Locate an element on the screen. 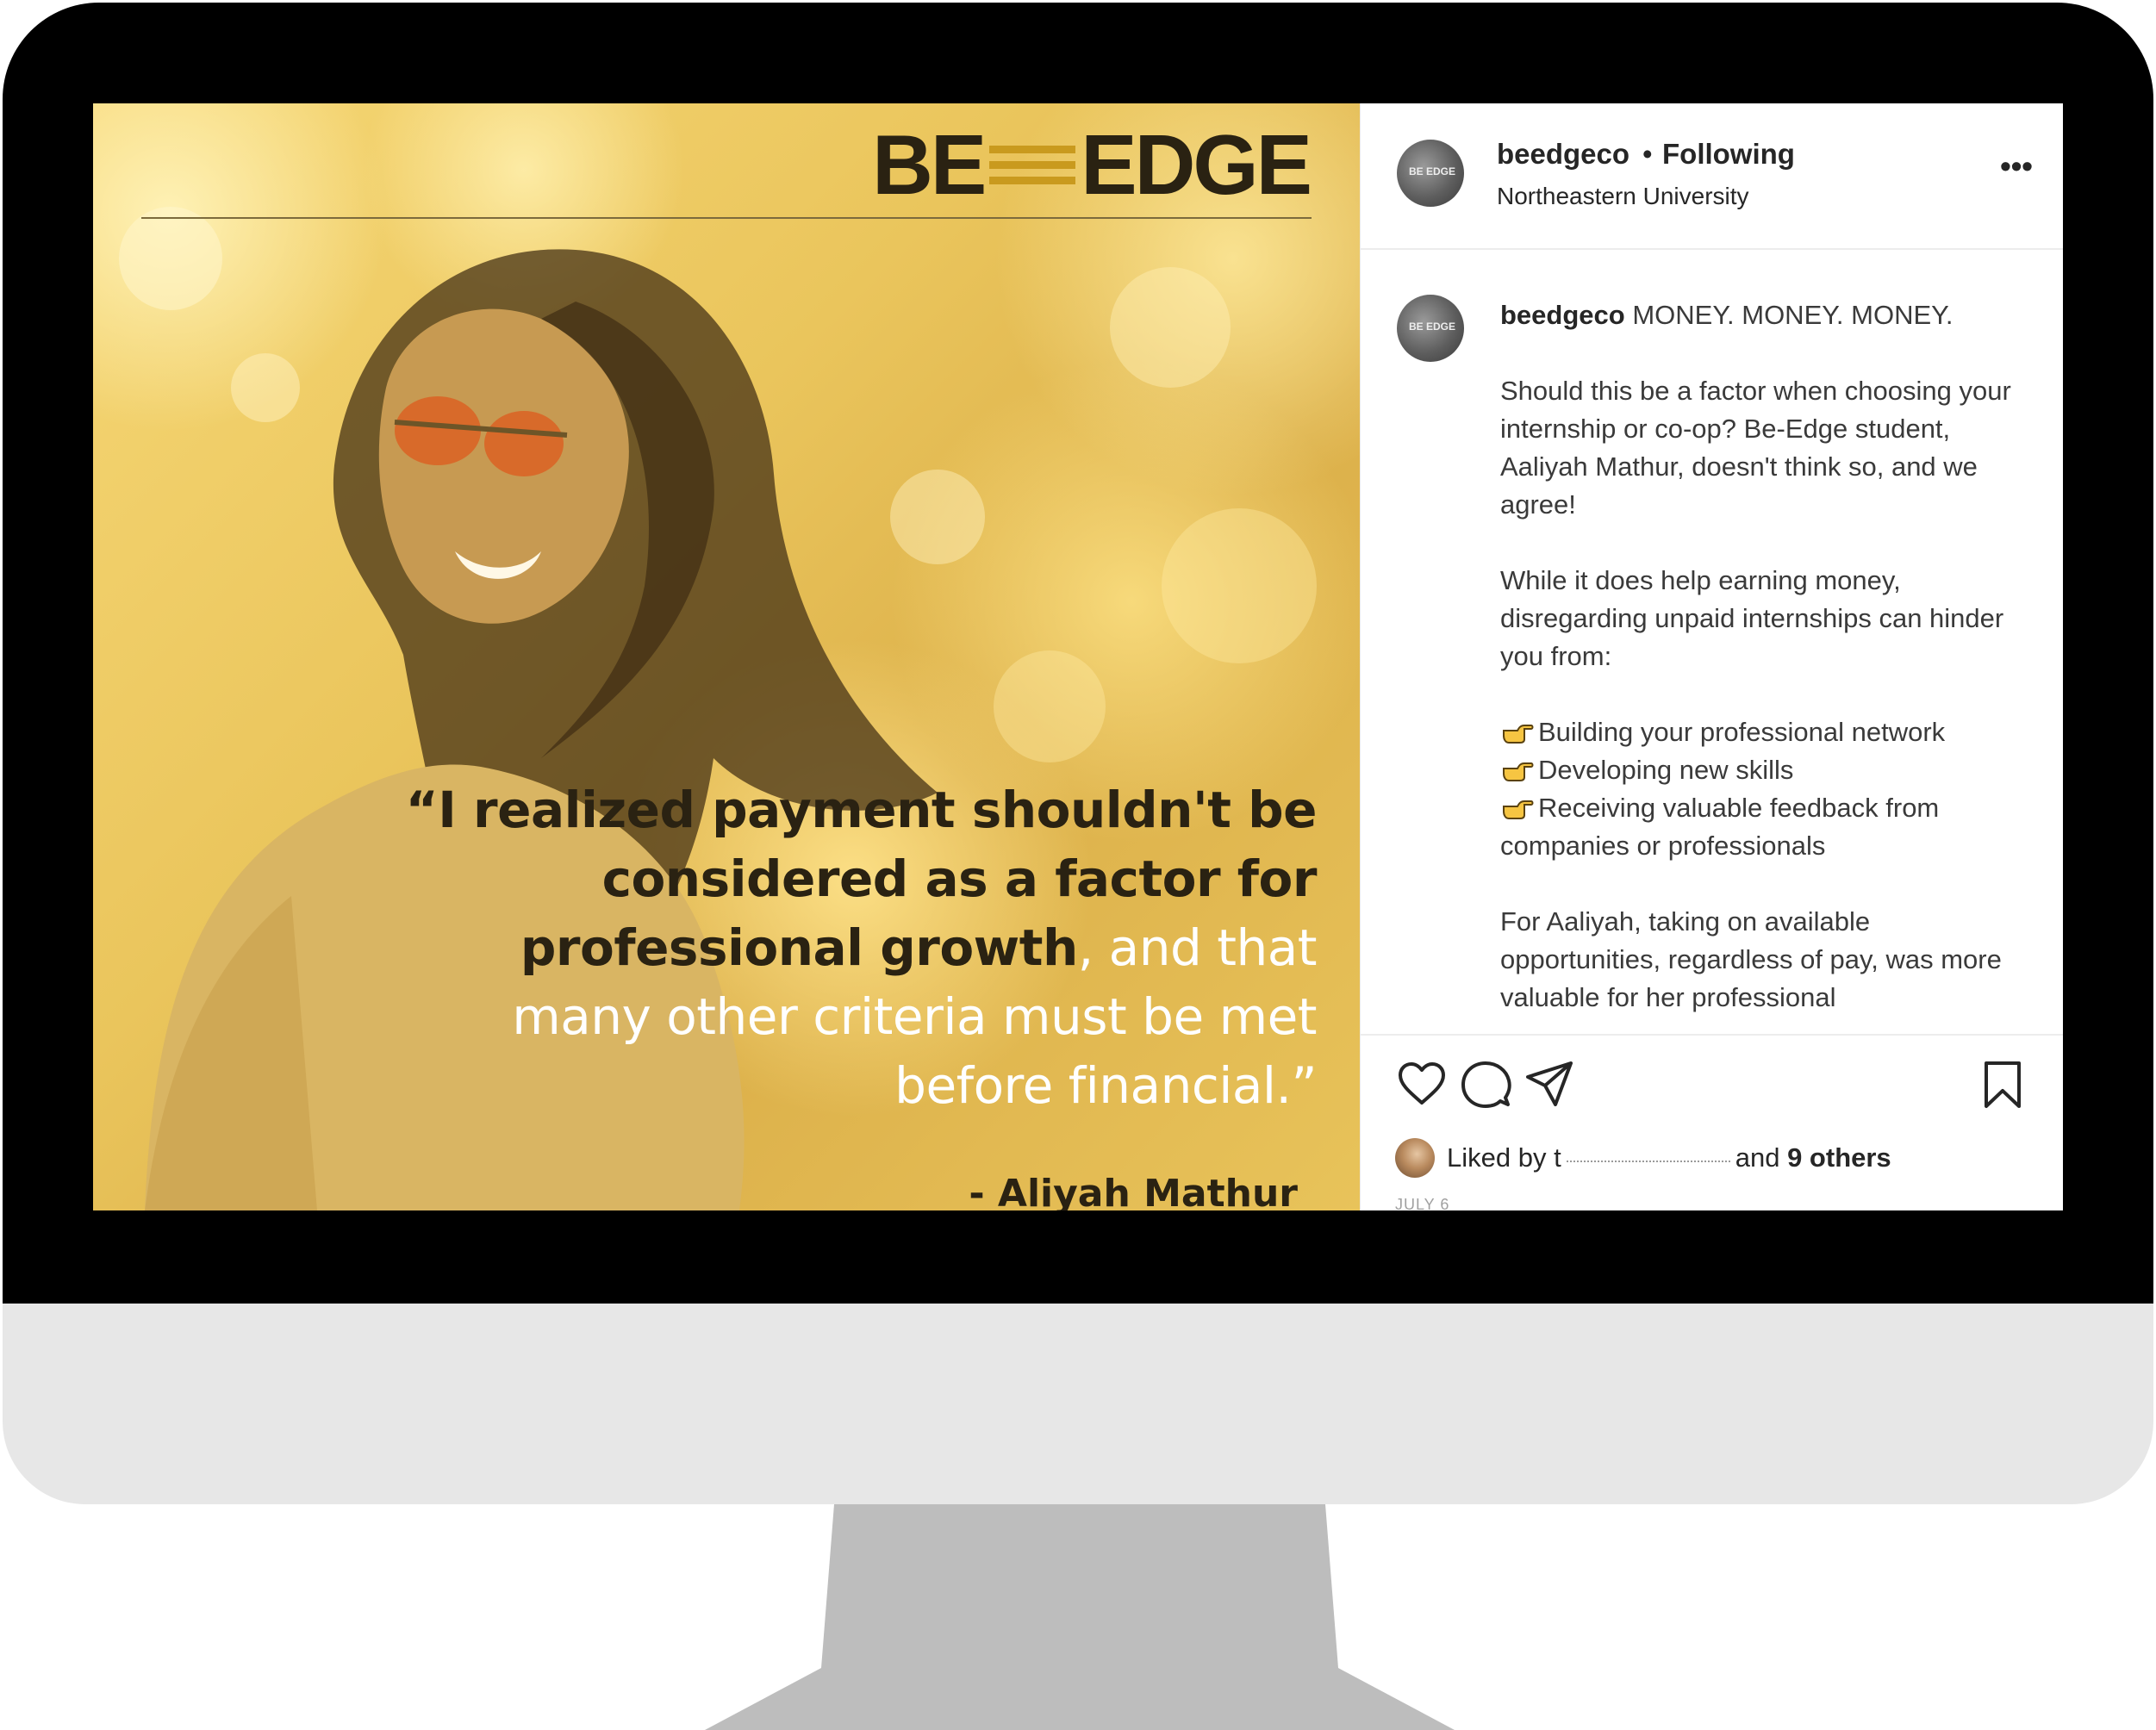 This screenshot has height=1730, width=2156. liker-name: t is located at coordinates (1557, 1158).